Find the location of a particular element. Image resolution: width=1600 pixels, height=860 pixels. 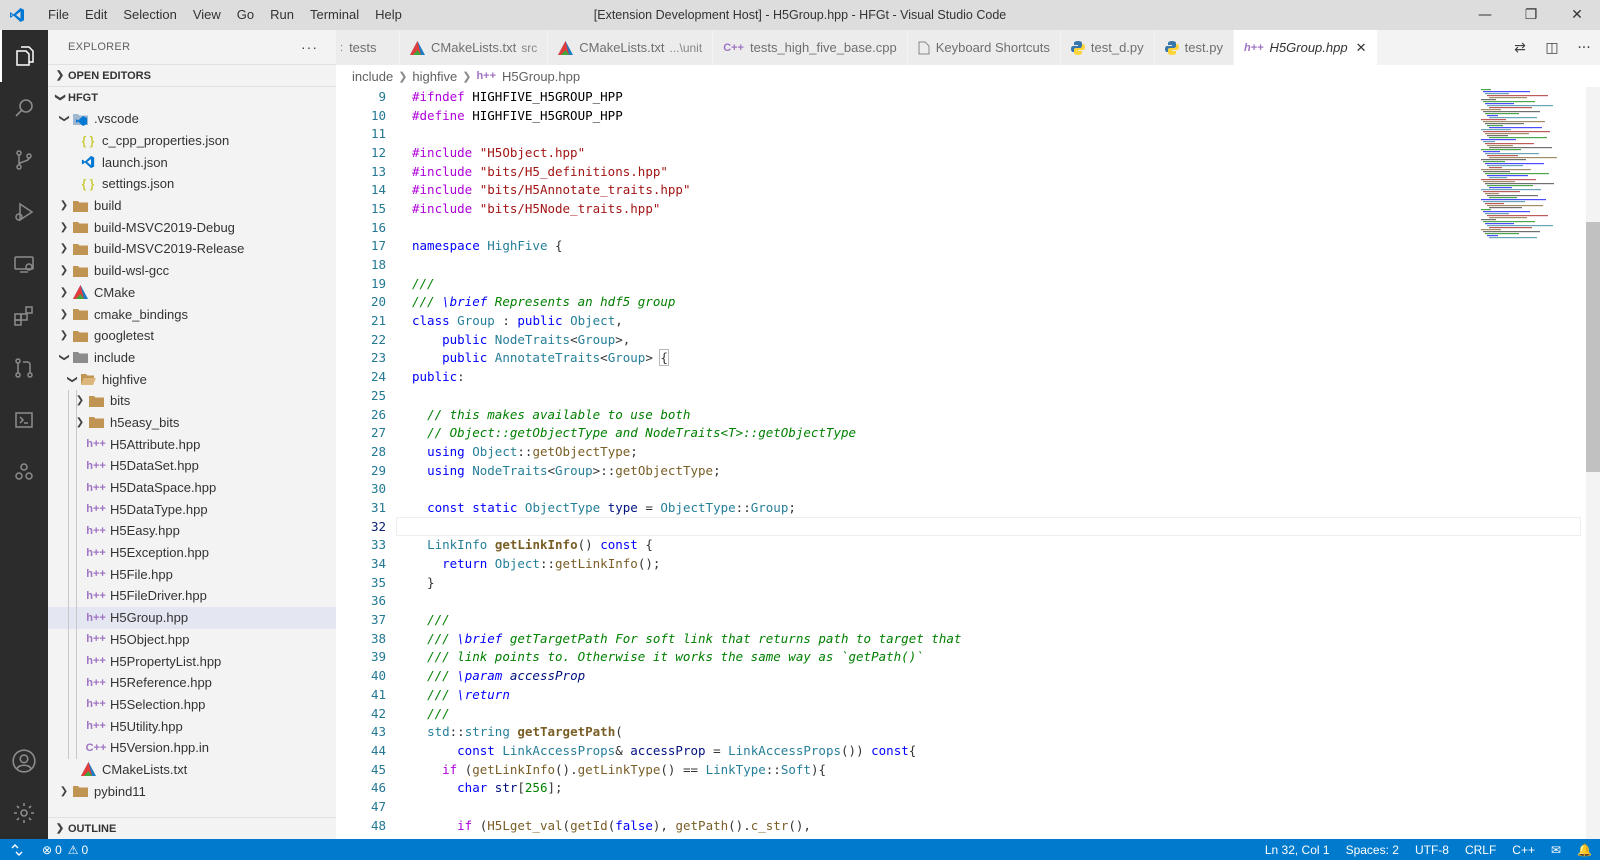

pull-requests-icon is located at coordinates (24, 368).